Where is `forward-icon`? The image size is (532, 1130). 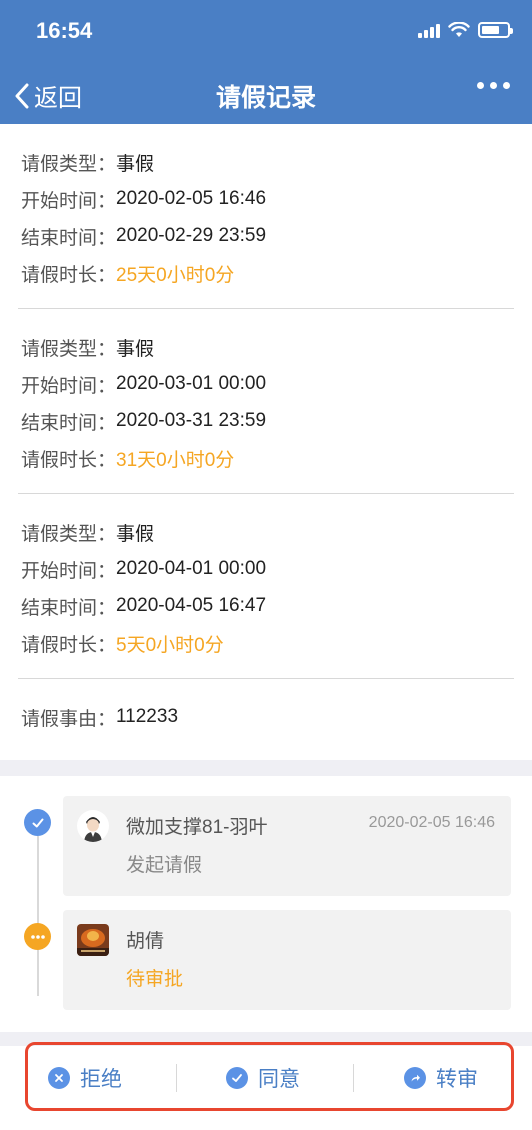 forward-icon is located at coordinates (415, 1078).